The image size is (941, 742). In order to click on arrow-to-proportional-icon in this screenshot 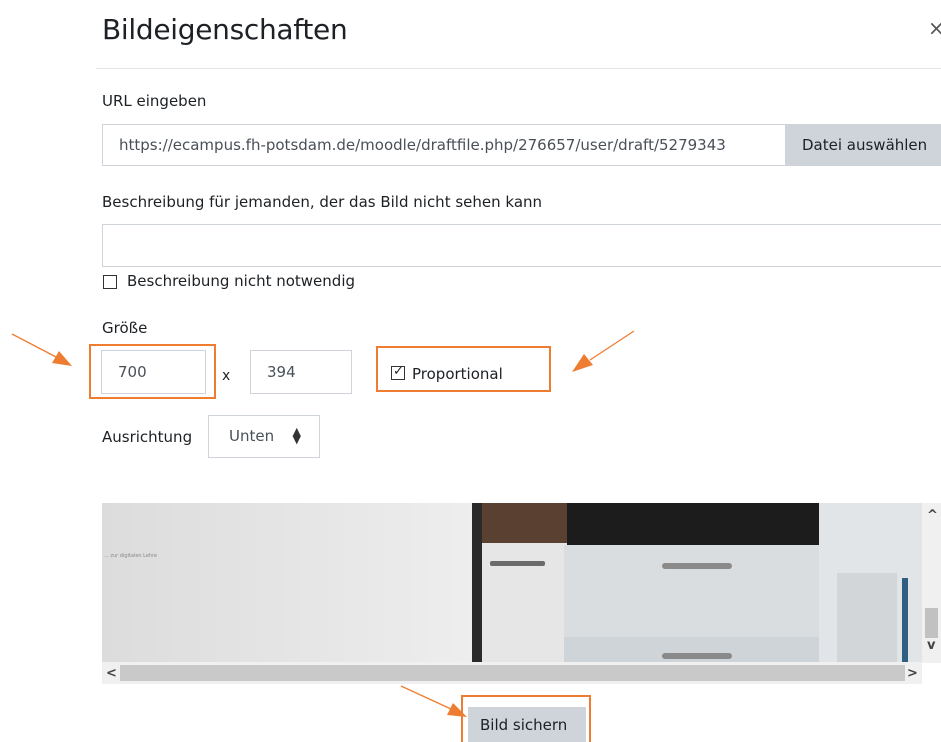, I will do `click(603, 351)`.